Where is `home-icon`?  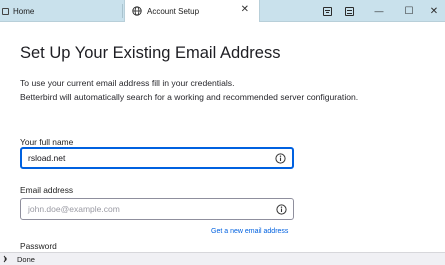
home-icon is located at coordinates (5, 11).